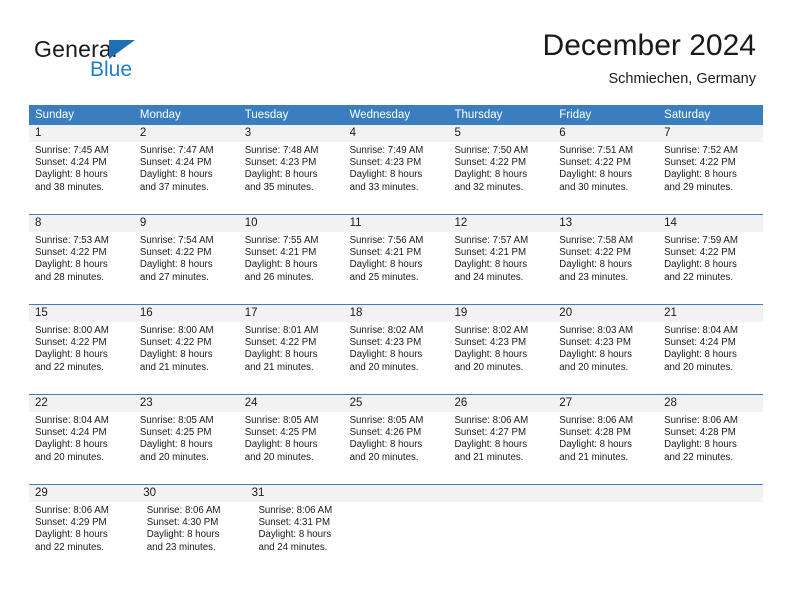  What do you see at coordinates (291, 313) in the screenshot?
I see `day-number: 17` at bounding box center [291, 313].